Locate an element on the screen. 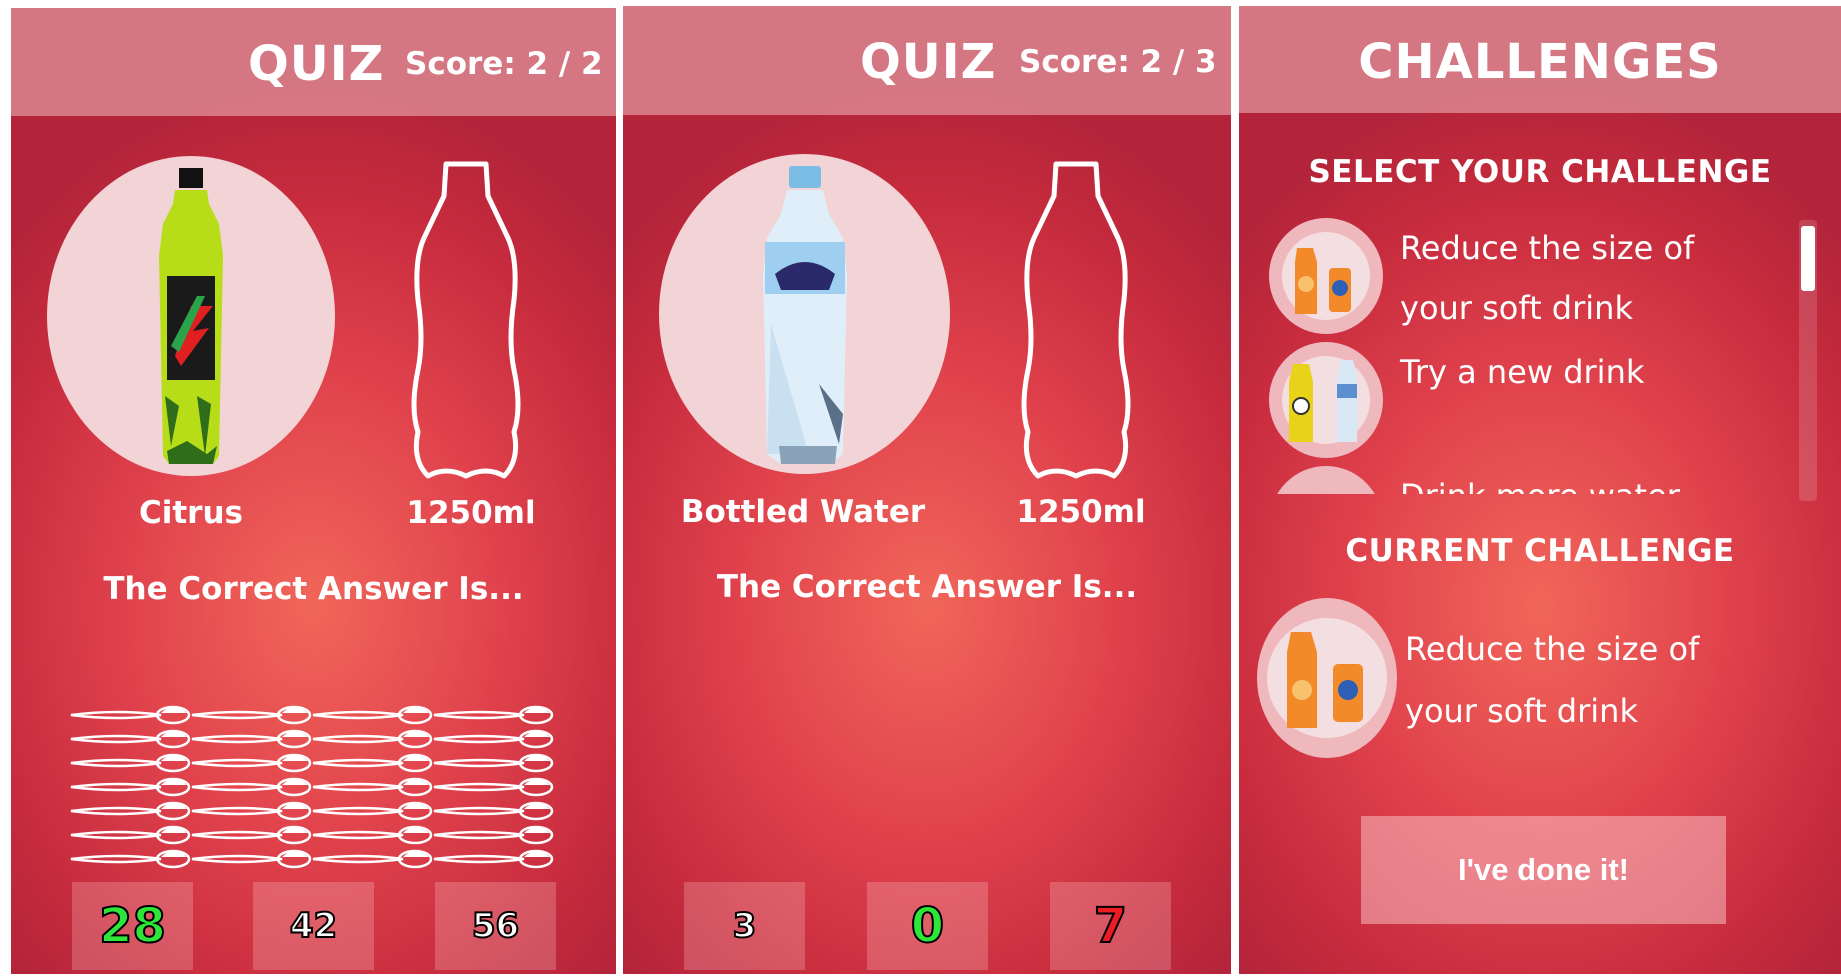  score-label: Score: 2 / 3 is located at coordinates (1118, 62).